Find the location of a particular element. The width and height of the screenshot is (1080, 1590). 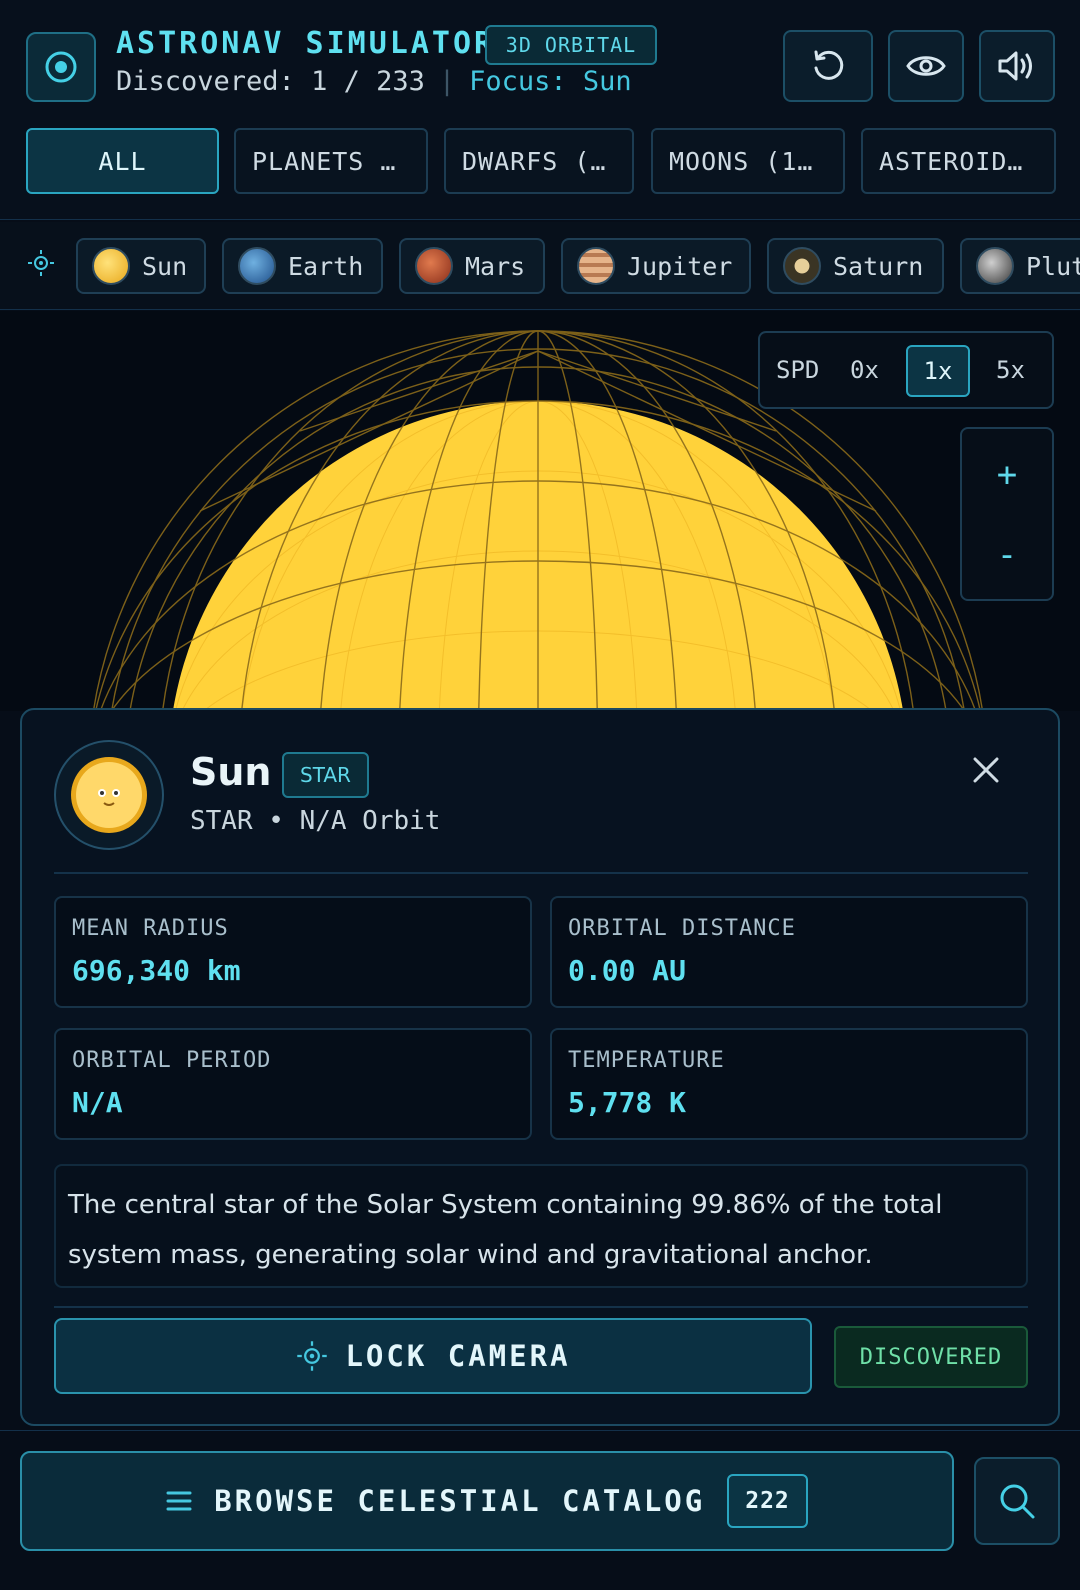

chip-label: Saturn is located at coordinates (878, 266).